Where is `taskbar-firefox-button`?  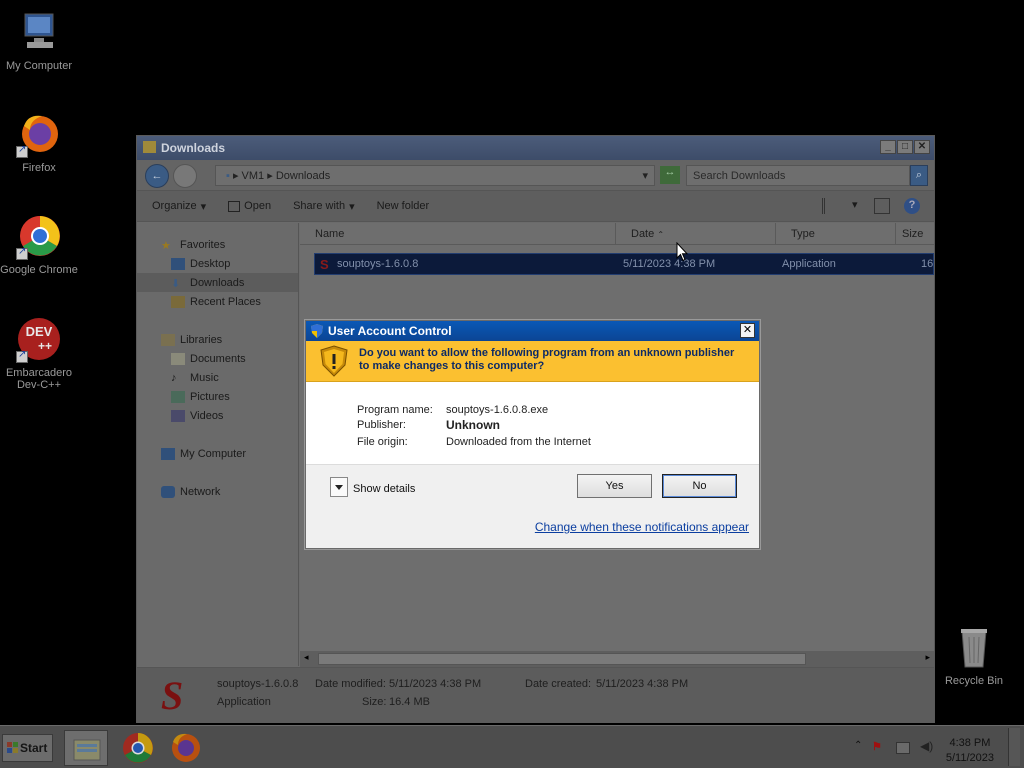 taskbar-firefox-button is located at coordinates (186, 748).